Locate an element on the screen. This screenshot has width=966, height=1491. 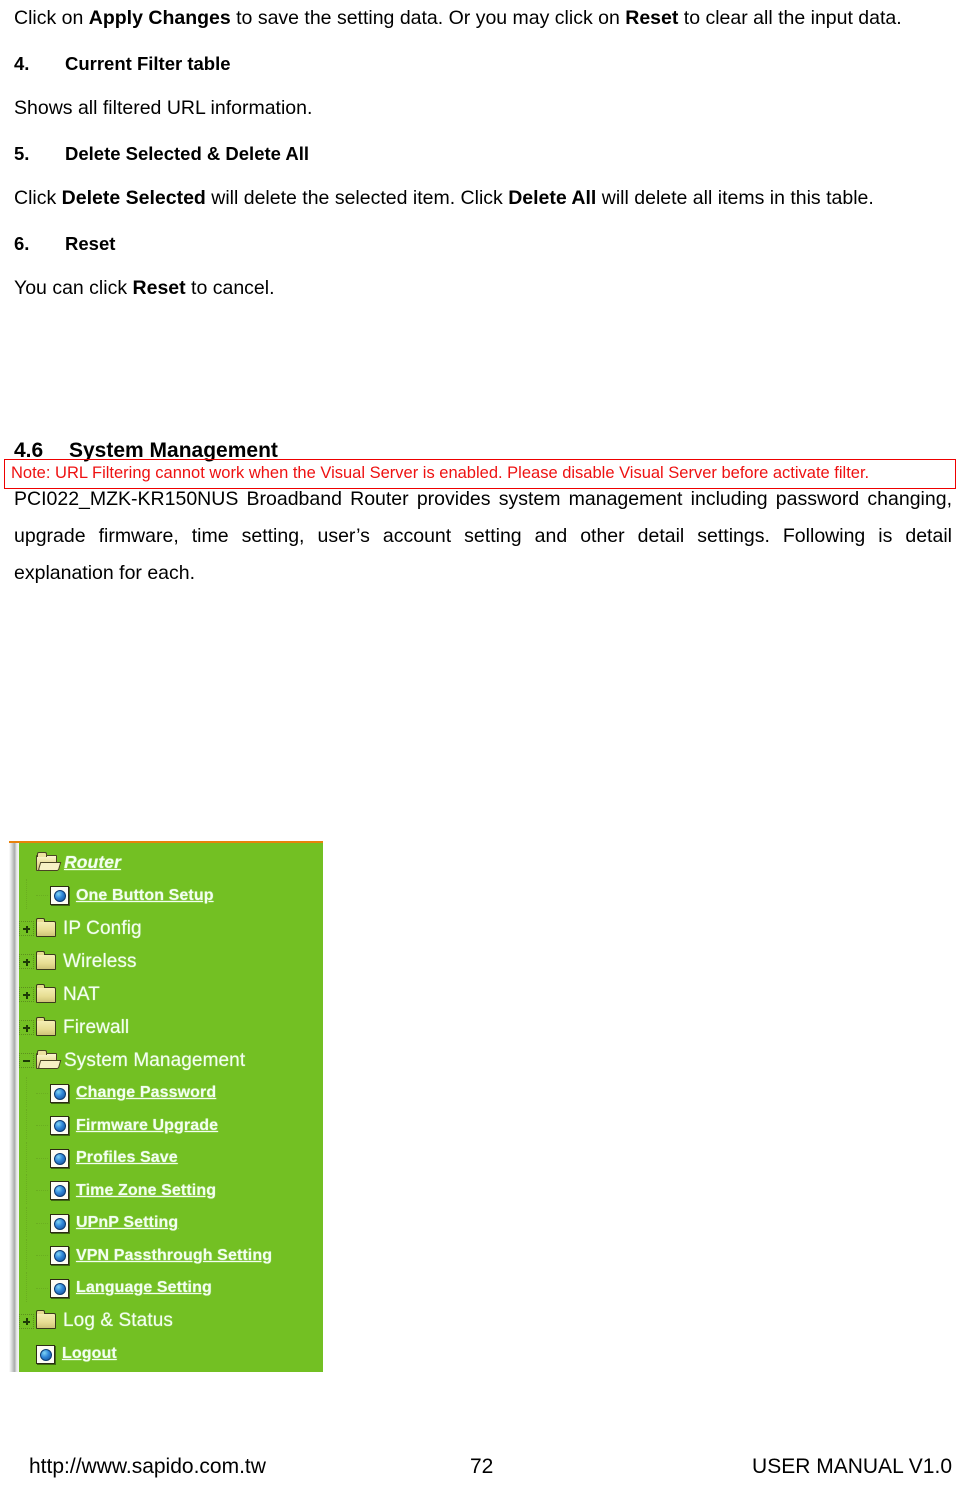
tree-item-ip-config: IP Config is located at coordinates (171, 928).